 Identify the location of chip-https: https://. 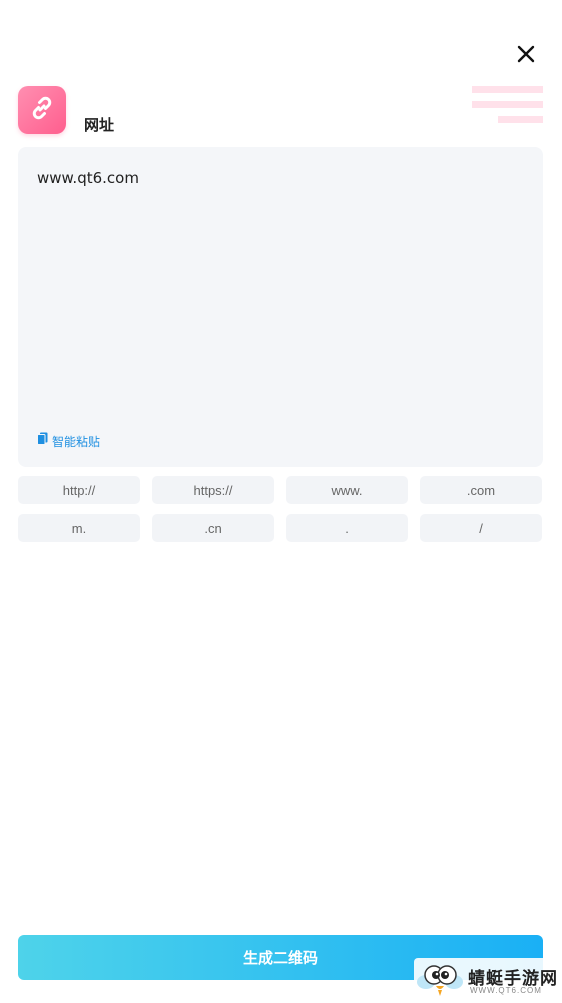
(213, 490).